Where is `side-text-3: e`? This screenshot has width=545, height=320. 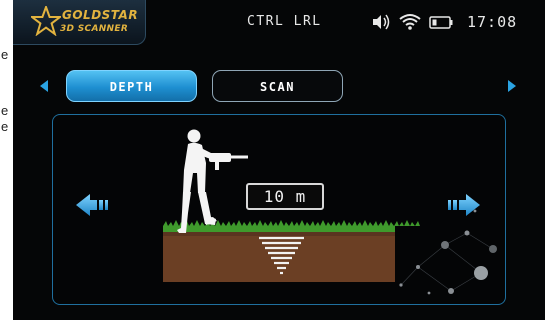 side-text-3: e is located at coordinates (5, 126).